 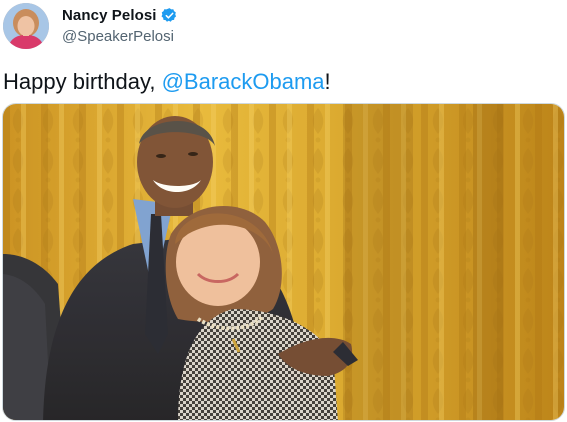 I want to click on tweet-text-after: !, so click(x=327, y=81).